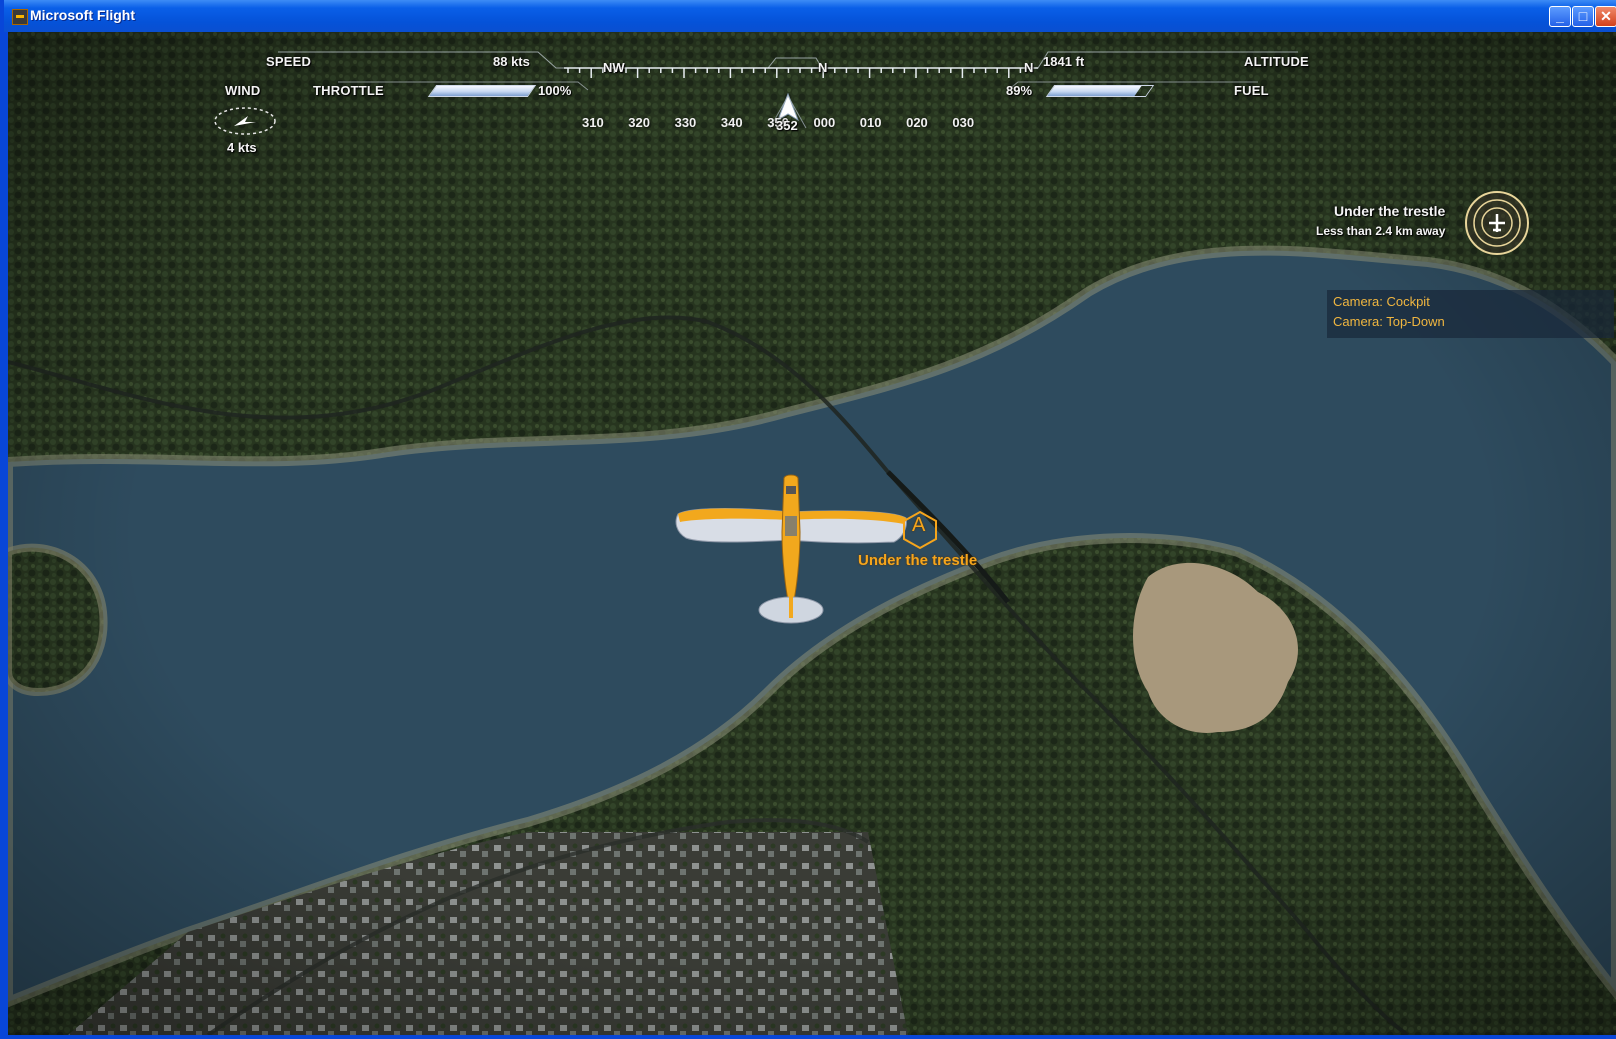  Describe the element at coordinates (20, 17) in the screenshot. I see `app-icon` at that location.